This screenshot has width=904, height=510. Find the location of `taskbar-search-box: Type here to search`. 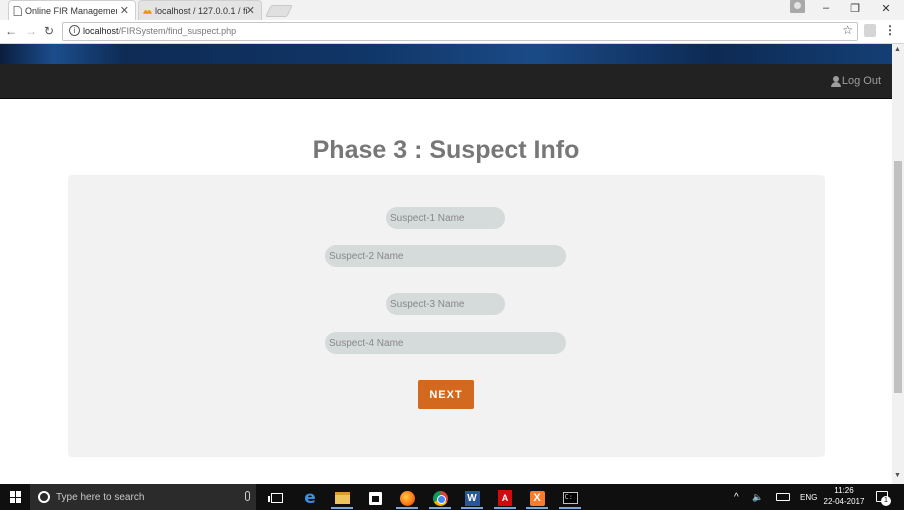

taskbar-search-box: Type here to search is located at coordinates (143, 497).